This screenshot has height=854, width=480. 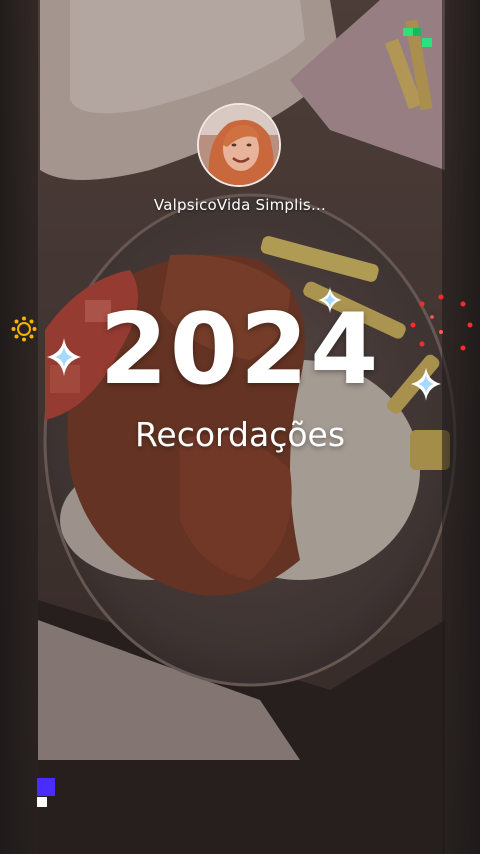 What do you see at coordinates (46, 792) in the screenshot?
I see `pixel-block-icon` at bounding box center [46, 792].